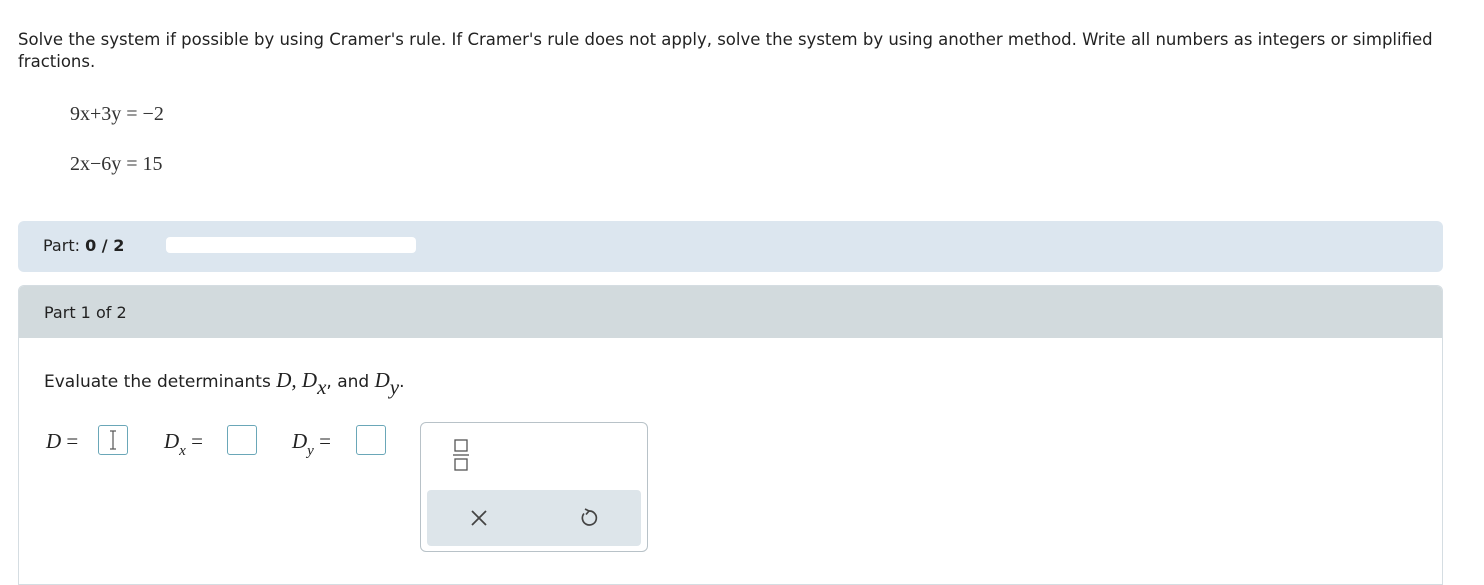 The height and width of the screenshot is (585, 1484). Describe the element at coordinates (479, 518) in the screenshot. I see `close-icon` at that location.